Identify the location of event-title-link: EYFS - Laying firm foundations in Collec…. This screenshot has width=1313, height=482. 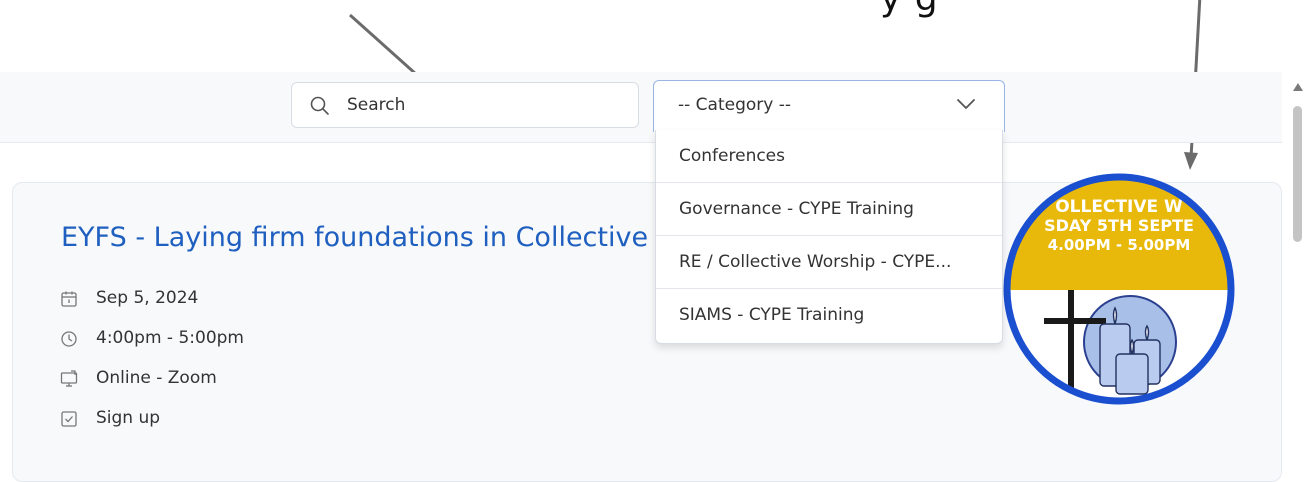
(356, 237).